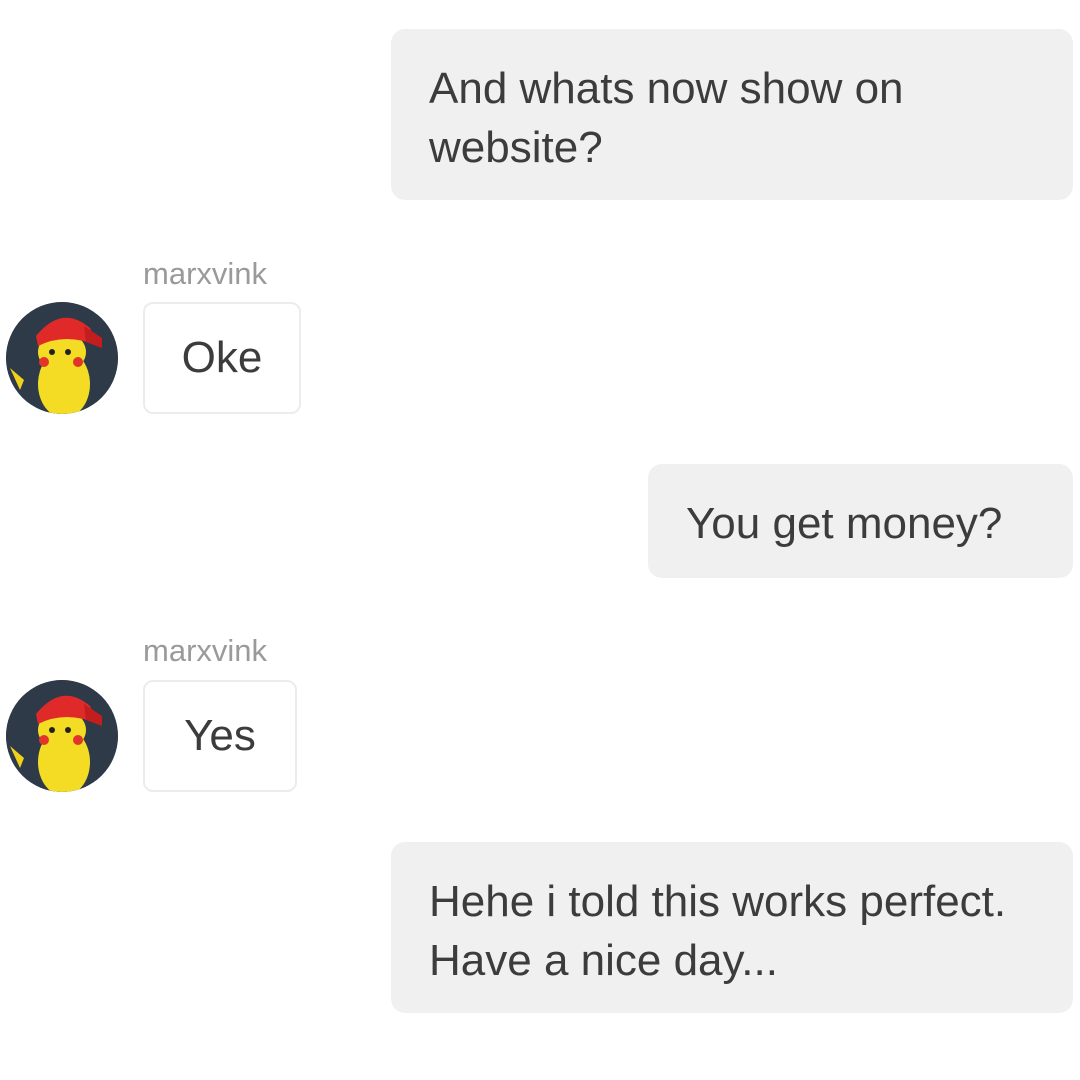 Image resolution: width=1080 pixels, height=1080 pixels. I want to click on message-text: Yes, so click(220, 735).